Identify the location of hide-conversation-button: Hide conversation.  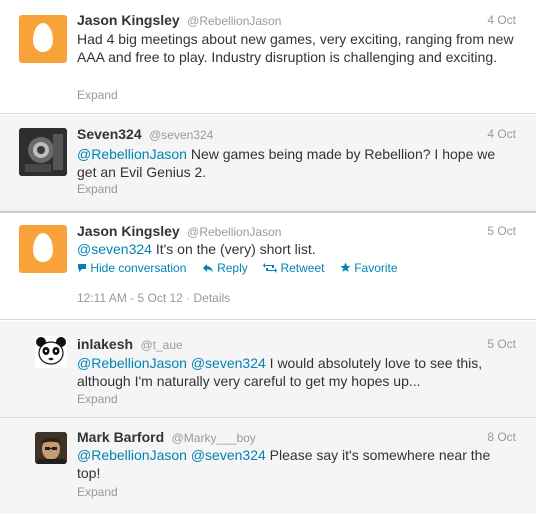
(133, 268).